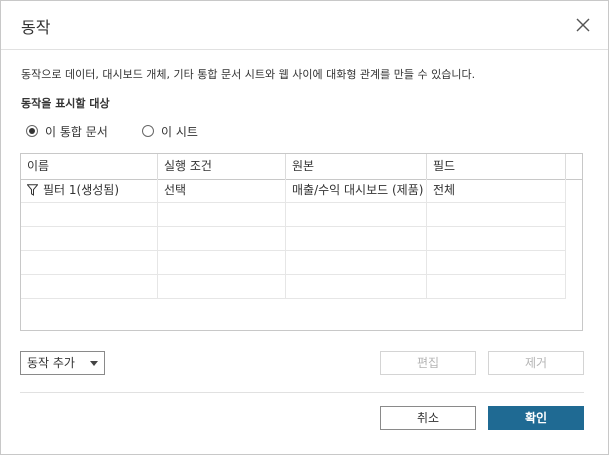 This screenshot has width=609, height=455. I want to click on table-header: 이름 실행 조건 원본 필드, so click(301, 167).